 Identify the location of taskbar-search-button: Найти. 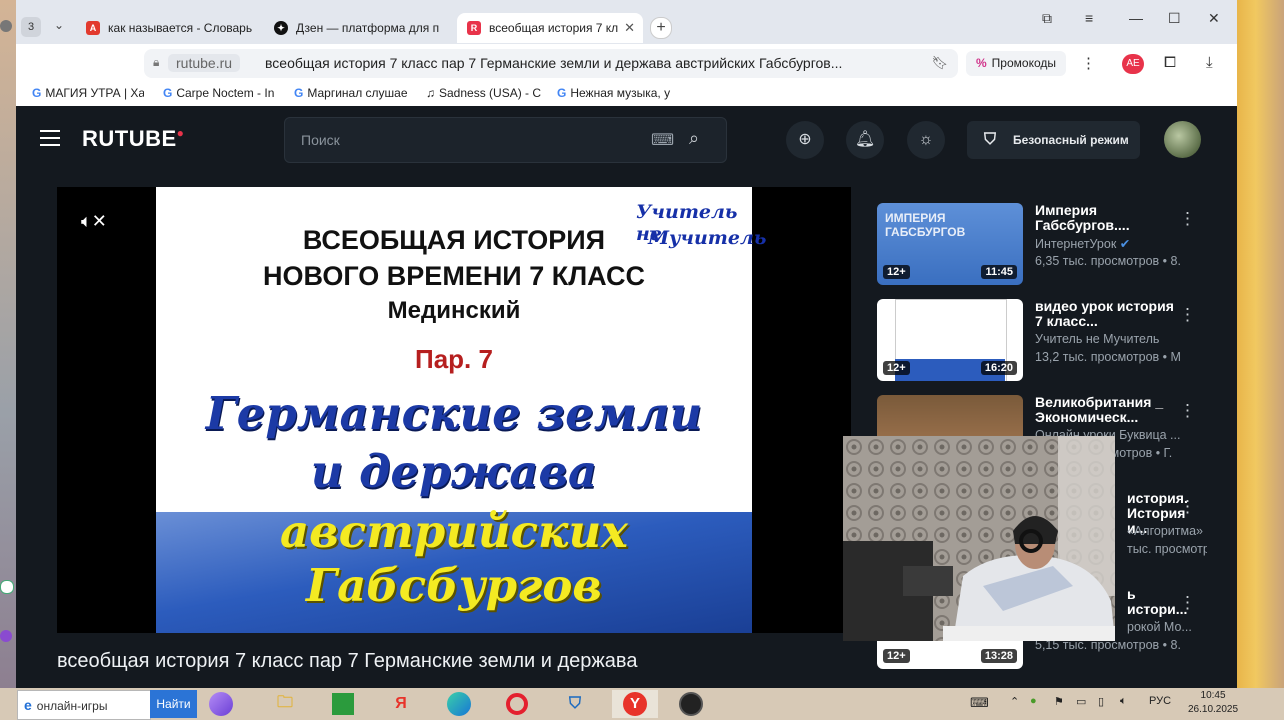
(173, 704).